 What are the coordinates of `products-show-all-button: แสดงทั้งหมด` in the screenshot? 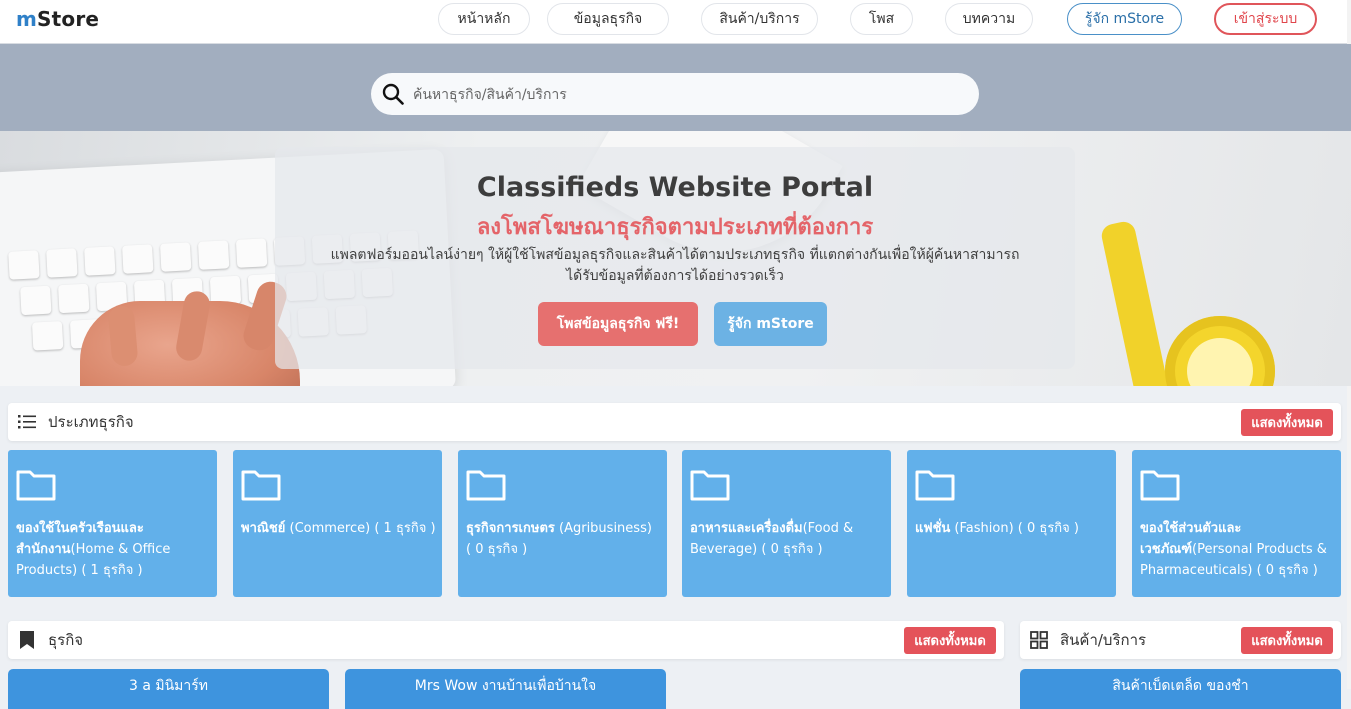 It's located at (1287, 640).